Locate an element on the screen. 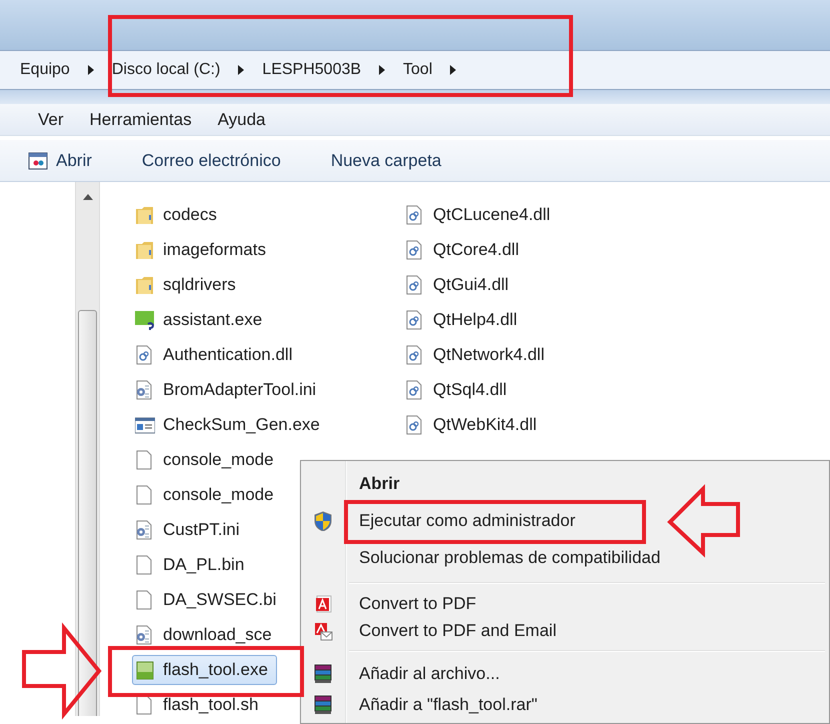 The width and height of the screenshot is (830, 724). pdf-icon is located at coordinates (323, 604).